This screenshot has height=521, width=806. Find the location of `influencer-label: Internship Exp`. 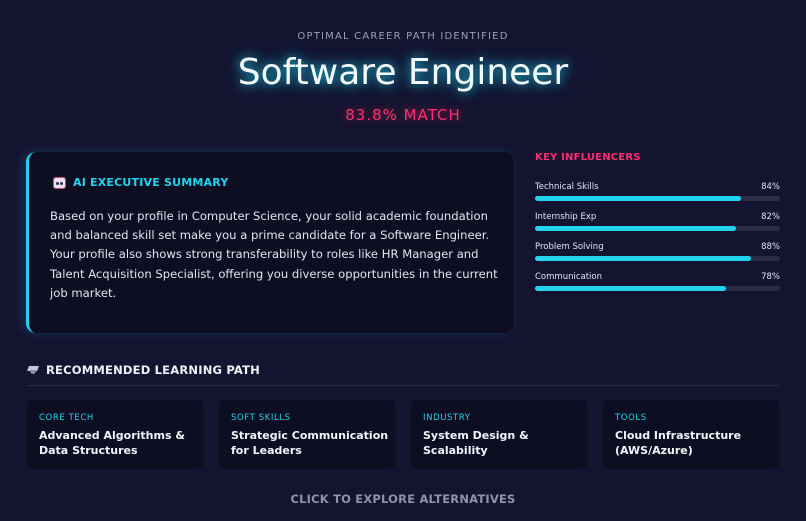

influencer-label: Internship Exp is located at coordinates (566, 217).